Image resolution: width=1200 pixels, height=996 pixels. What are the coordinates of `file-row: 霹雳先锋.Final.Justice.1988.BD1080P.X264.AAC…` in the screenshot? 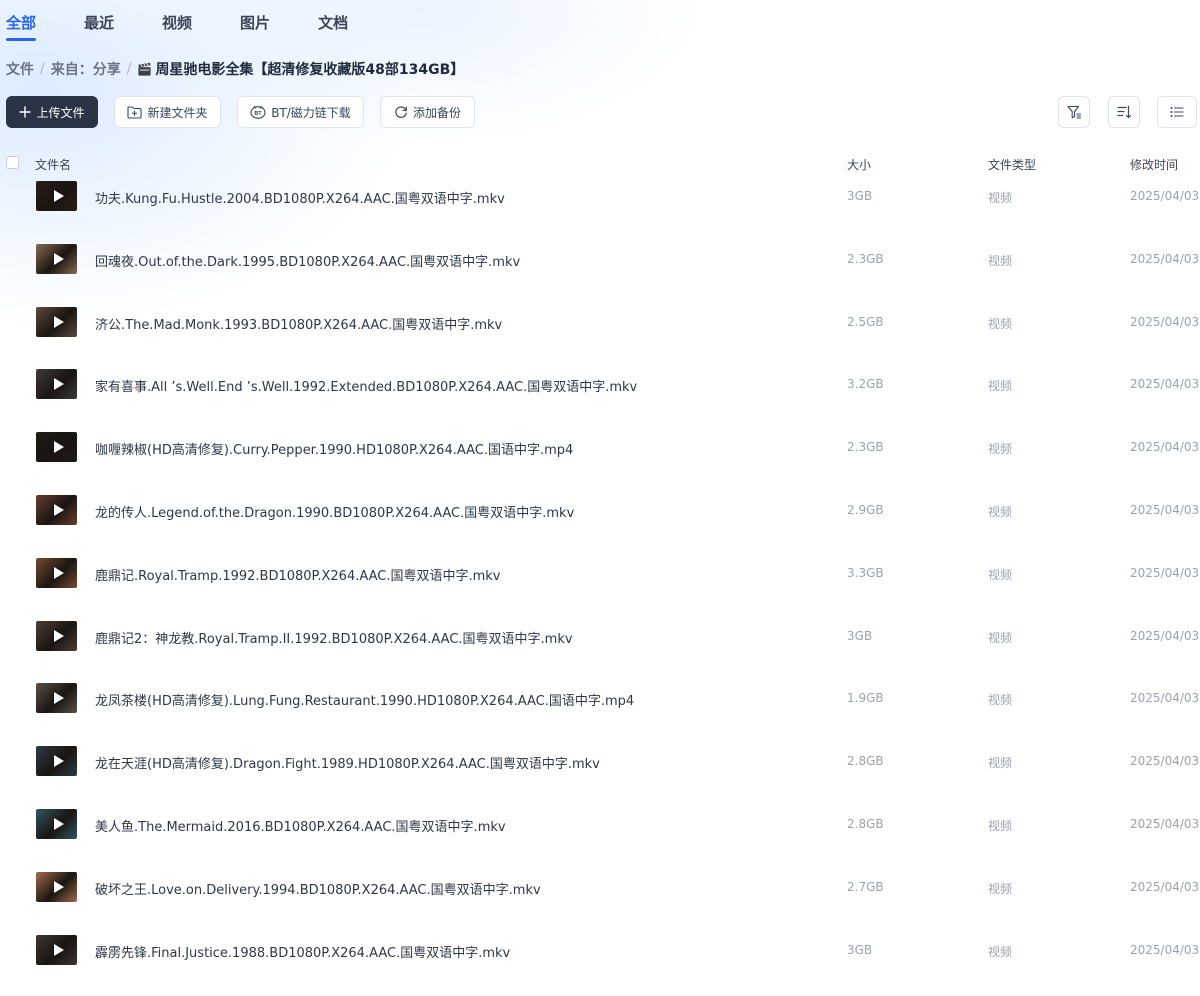 It's located at (600, 949).